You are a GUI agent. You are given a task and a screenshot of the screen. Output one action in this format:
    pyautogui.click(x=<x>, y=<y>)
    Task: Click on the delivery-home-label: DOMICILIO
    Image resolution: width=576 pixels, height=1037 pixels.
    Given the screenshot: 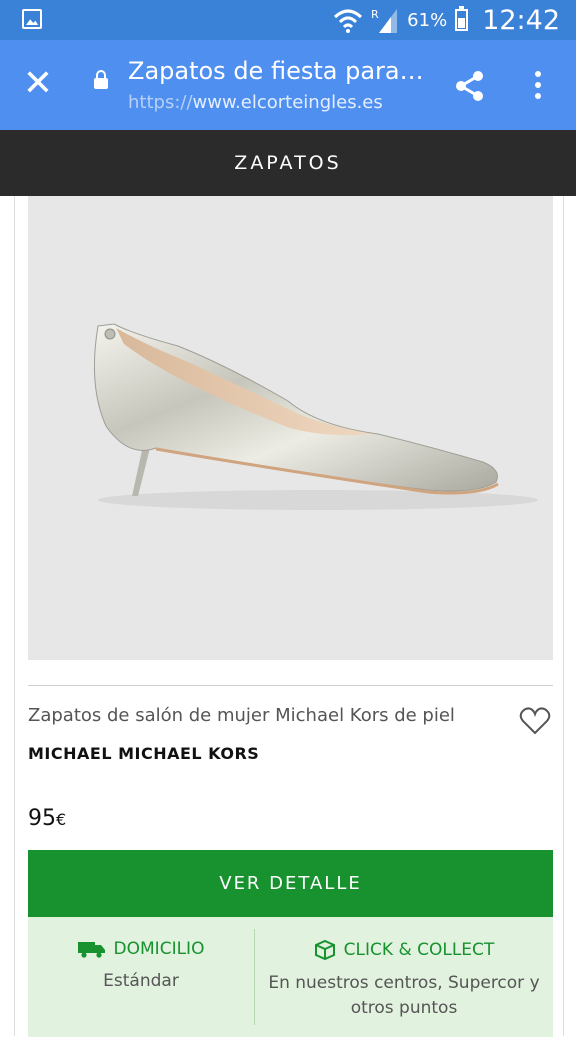 What is the action you would take?
    pyautogui.click(x=159, y=949)
    